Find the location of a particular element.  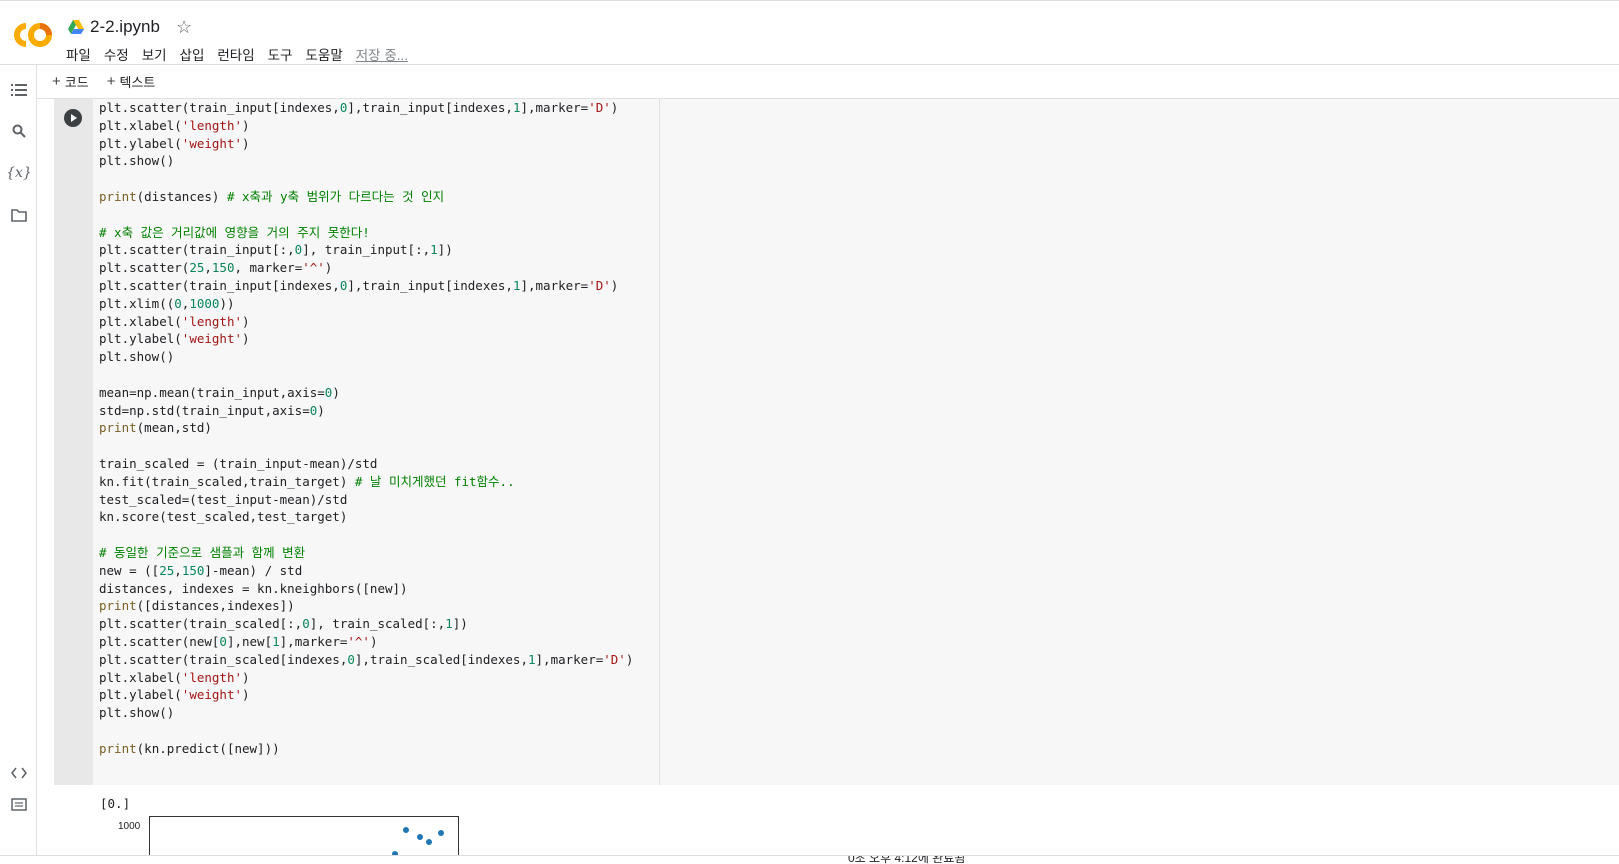

code-line: print(kn.predict([new])) is located at coordinates (366, 749).